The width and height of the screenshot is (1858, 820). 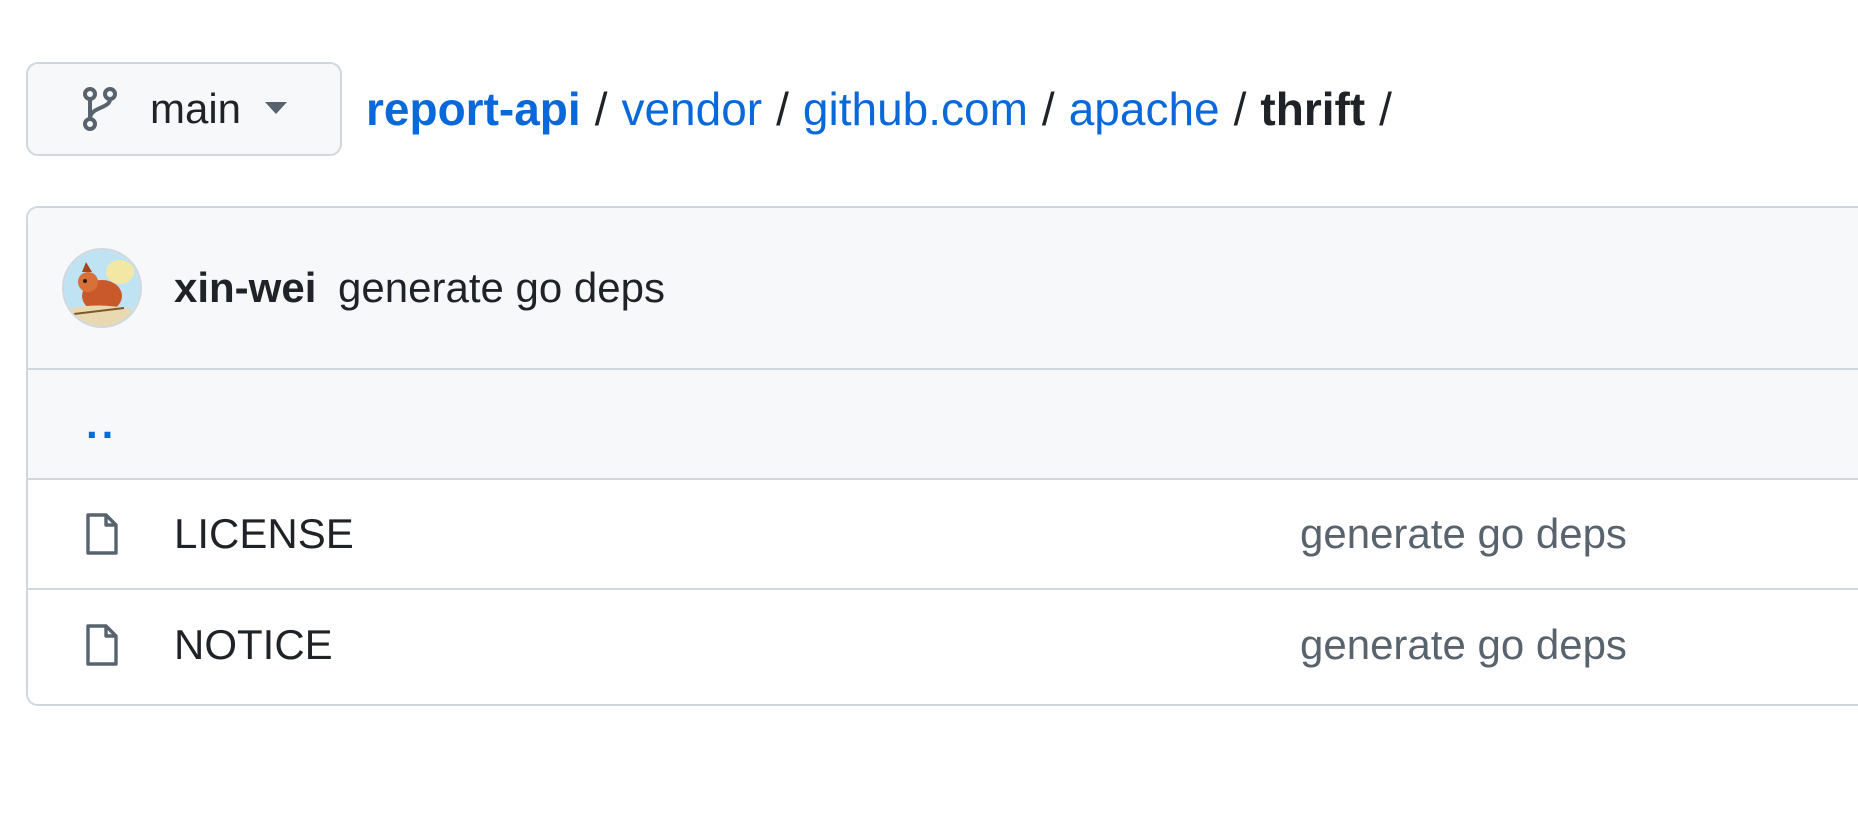 I want to click on latest-commit-text: xin-wei generate go deps, so click(x=419, y=288).